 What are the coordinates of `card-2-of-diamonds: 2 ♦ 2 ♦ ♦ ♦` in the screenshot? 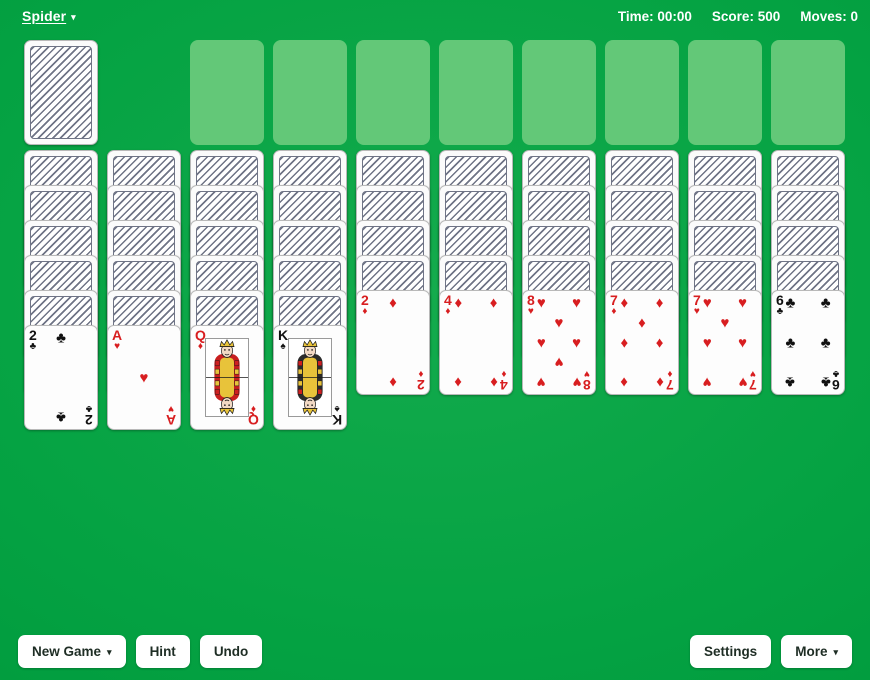 It's located at (393, 342).